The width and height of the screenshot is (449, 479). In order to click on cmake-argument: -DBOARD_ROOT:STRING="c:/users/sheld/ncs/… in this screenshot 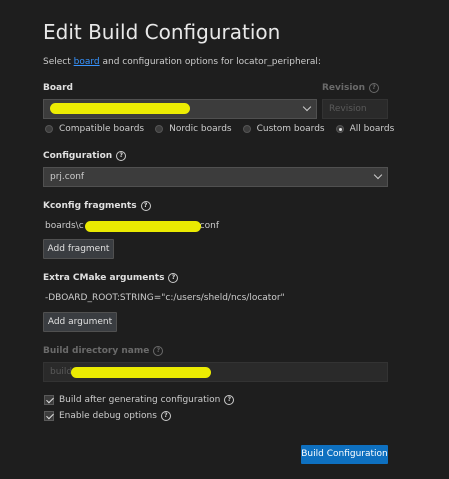, I will do `click(165, 298)`.